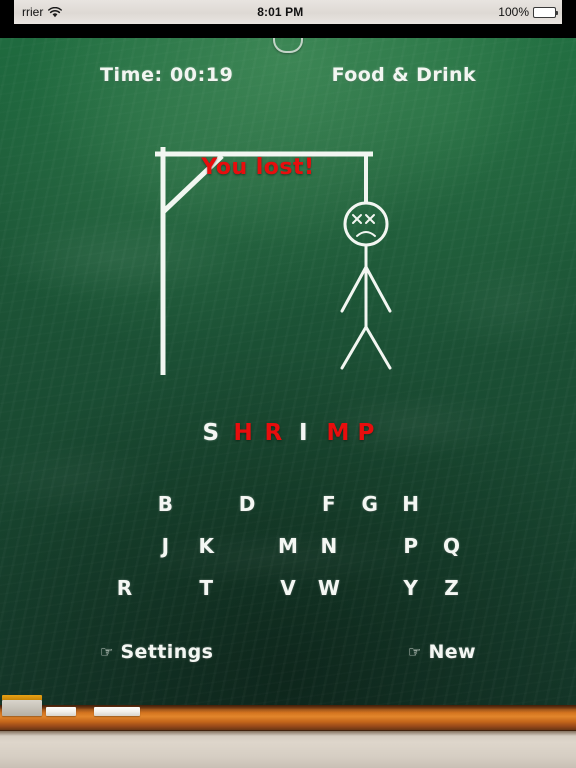  I want to click on hangman-arm-right, so click(378, 289).